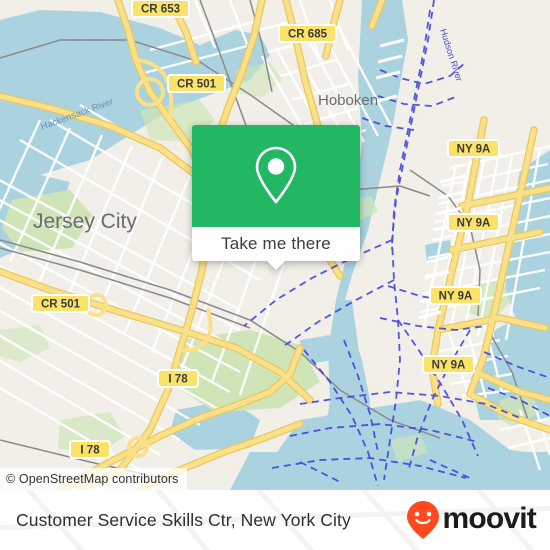  I want to click on moovit-smiley-pin-icon, so click(423, 520).